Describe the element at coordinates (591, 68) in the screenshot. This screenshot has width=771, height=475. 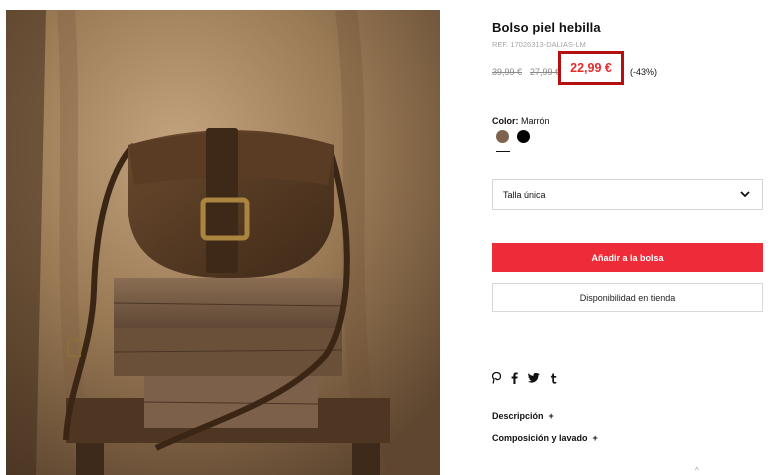
I see `current-price: 22,99 €` at that location.